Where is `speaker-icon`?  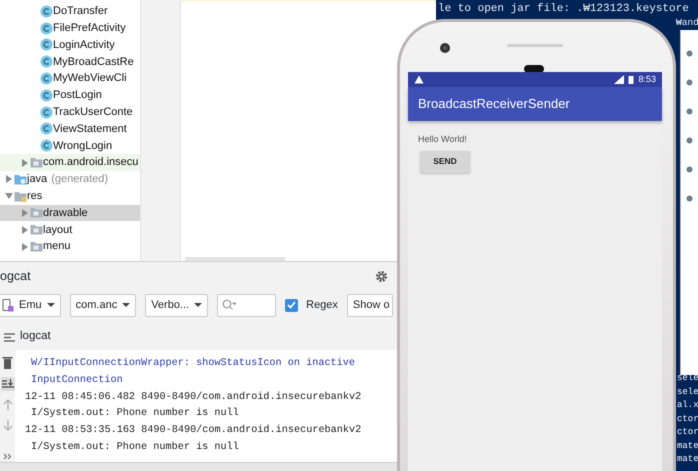
speaker-icon is located at coordinates (535, 46).